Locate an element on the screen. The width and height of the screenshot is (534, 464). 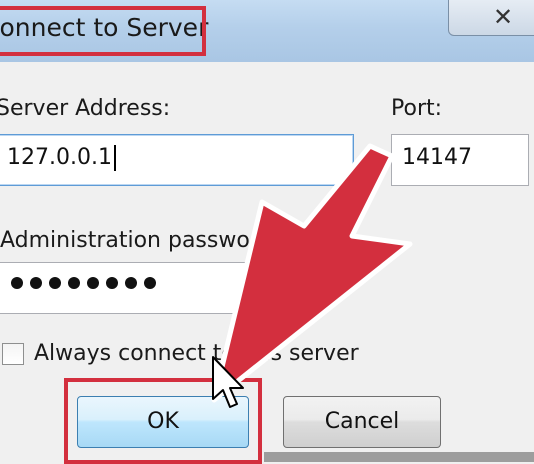
watermark-strip is located at coordinates (399, 457).